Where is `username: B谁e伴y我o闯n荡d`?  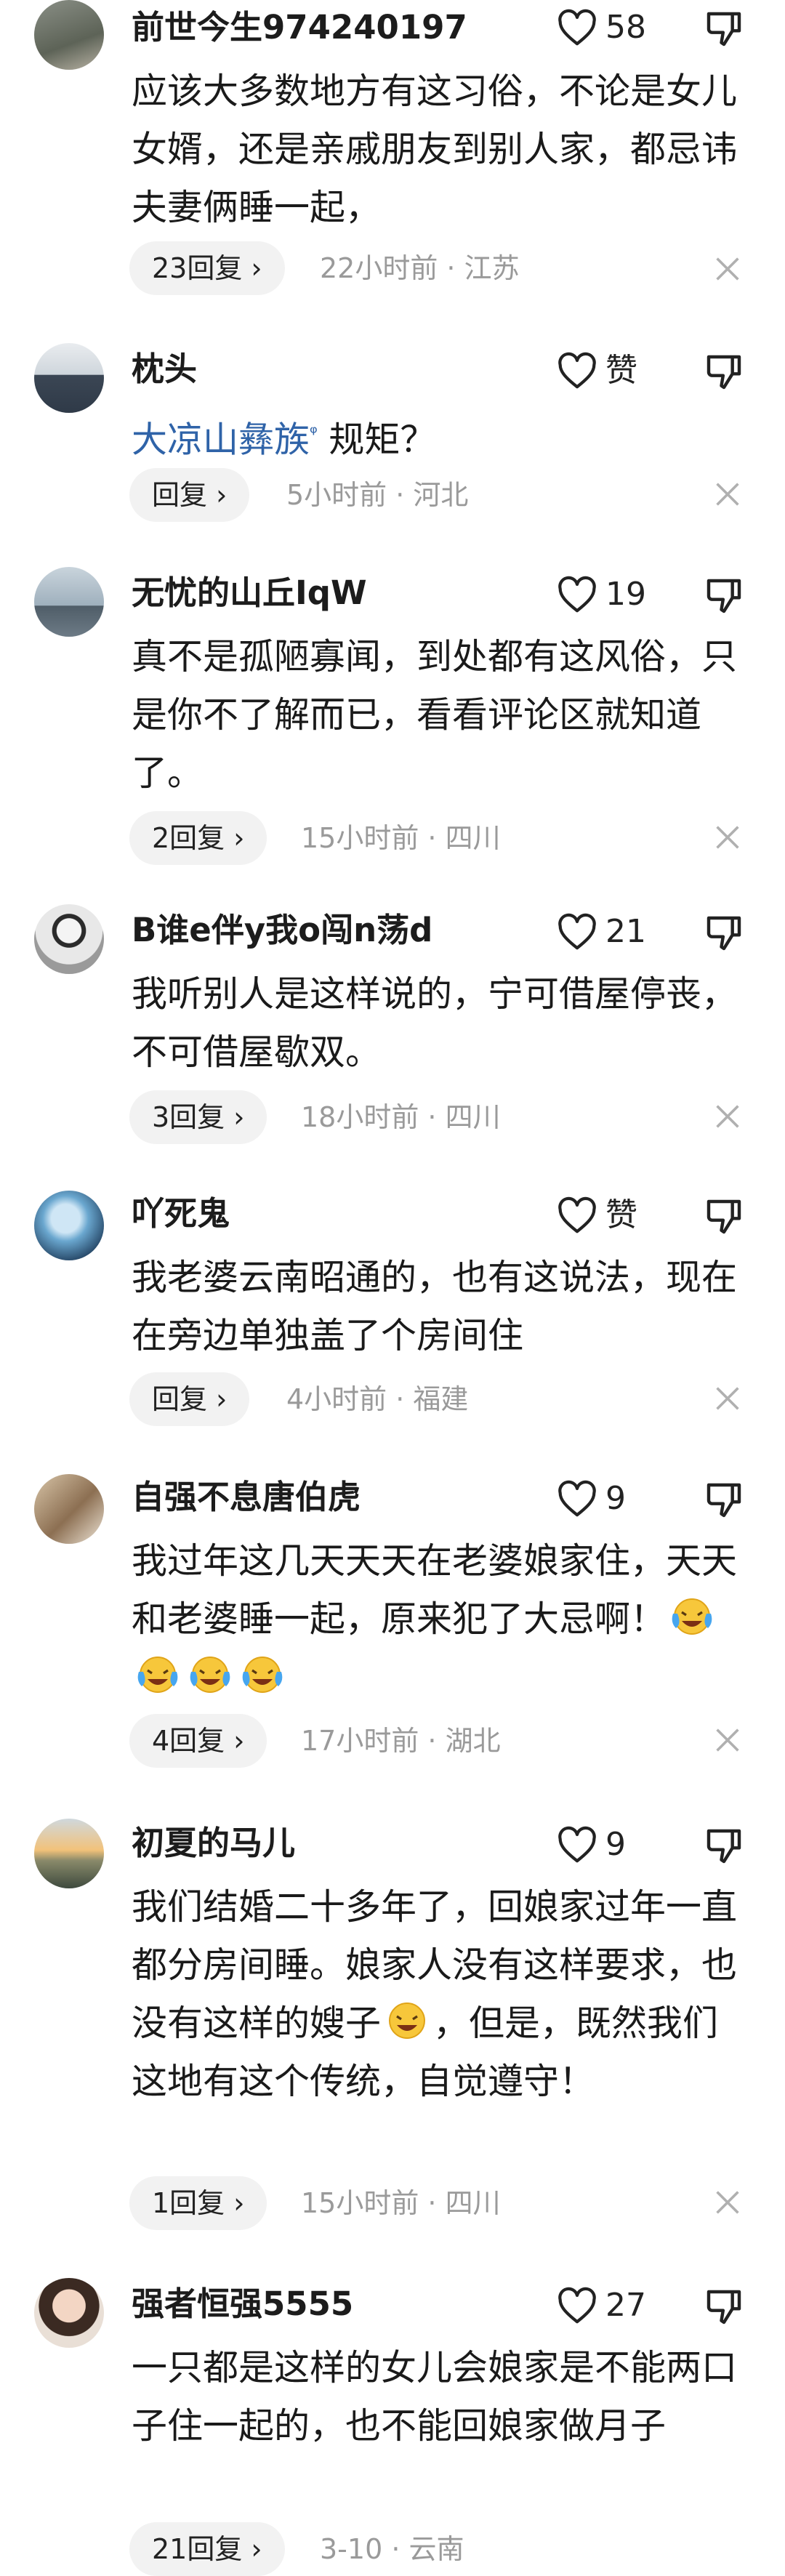
username: B谁e伴y我o闯n荡d is located at coordinates (282, 930).